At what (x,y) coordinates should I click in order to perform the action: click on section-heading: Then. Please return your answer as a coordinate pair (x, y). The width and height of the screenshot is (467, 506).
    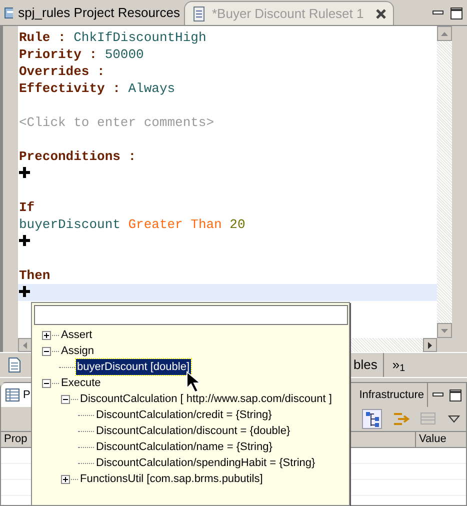
    Looking at the image, I should click on (34, 275).